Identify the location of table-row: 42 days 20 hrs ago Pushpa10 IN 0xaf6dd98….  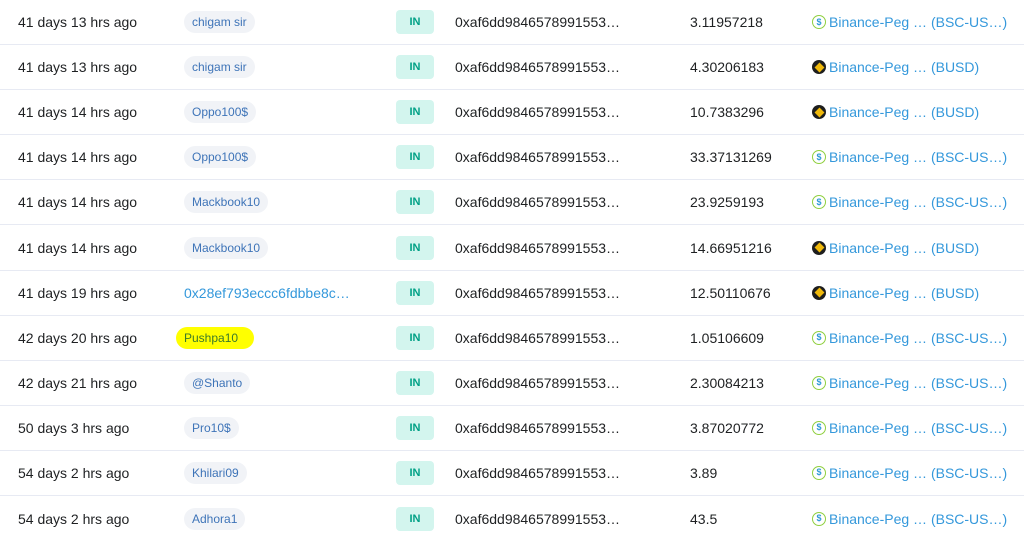
(512, 338).